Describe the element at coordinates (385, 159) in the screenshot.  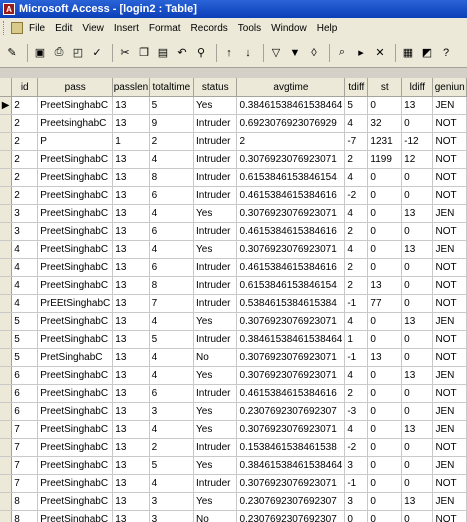
I see `table-cell: 1199` at that location.